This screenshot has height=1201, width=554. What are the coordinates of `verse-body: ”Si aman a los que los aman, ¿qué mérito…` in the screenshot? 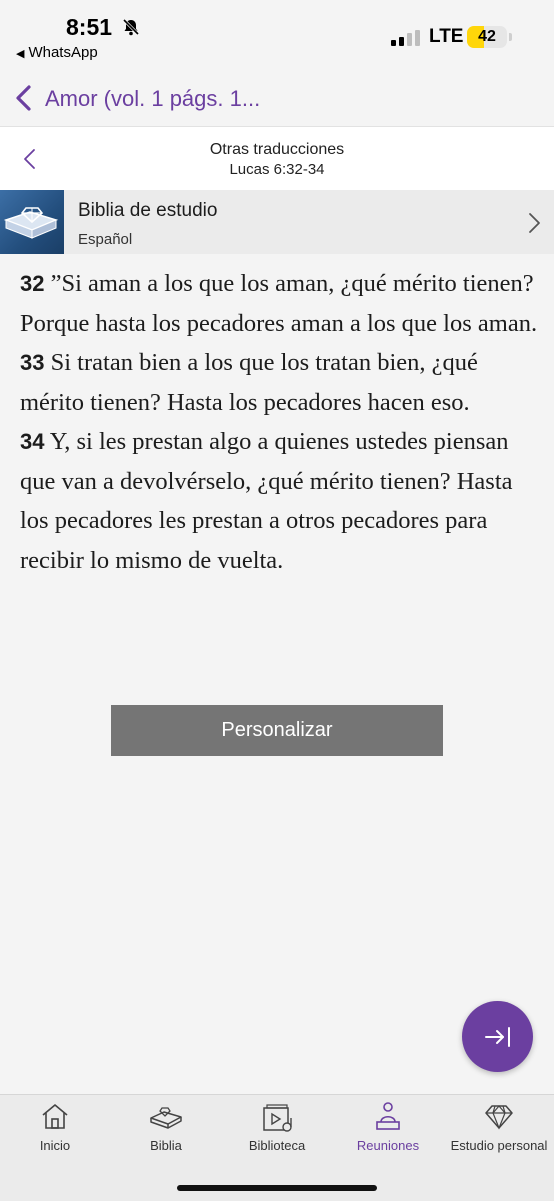 It's located at (279, 303).